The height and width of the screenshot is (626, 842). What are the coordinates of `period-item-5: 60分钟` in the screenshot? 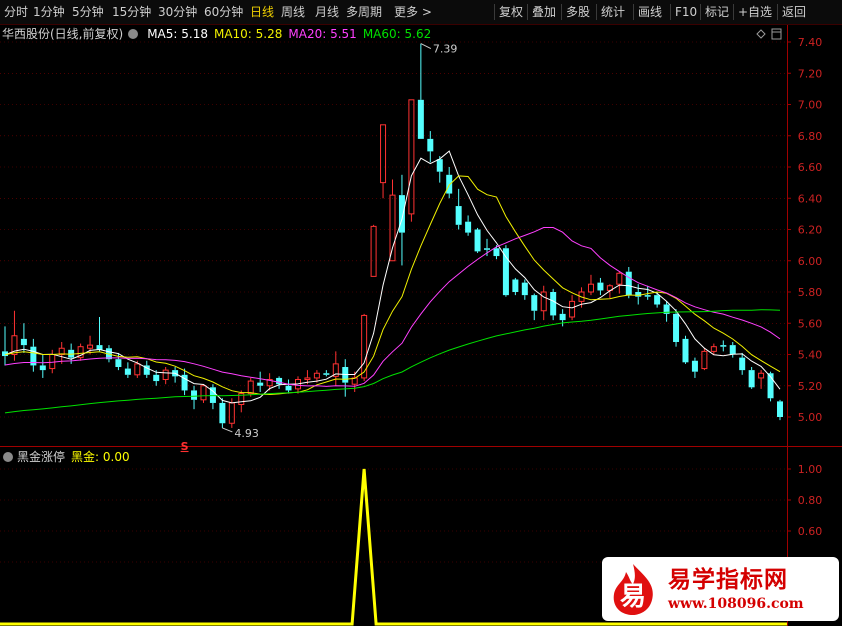 It's located at (223, 12).